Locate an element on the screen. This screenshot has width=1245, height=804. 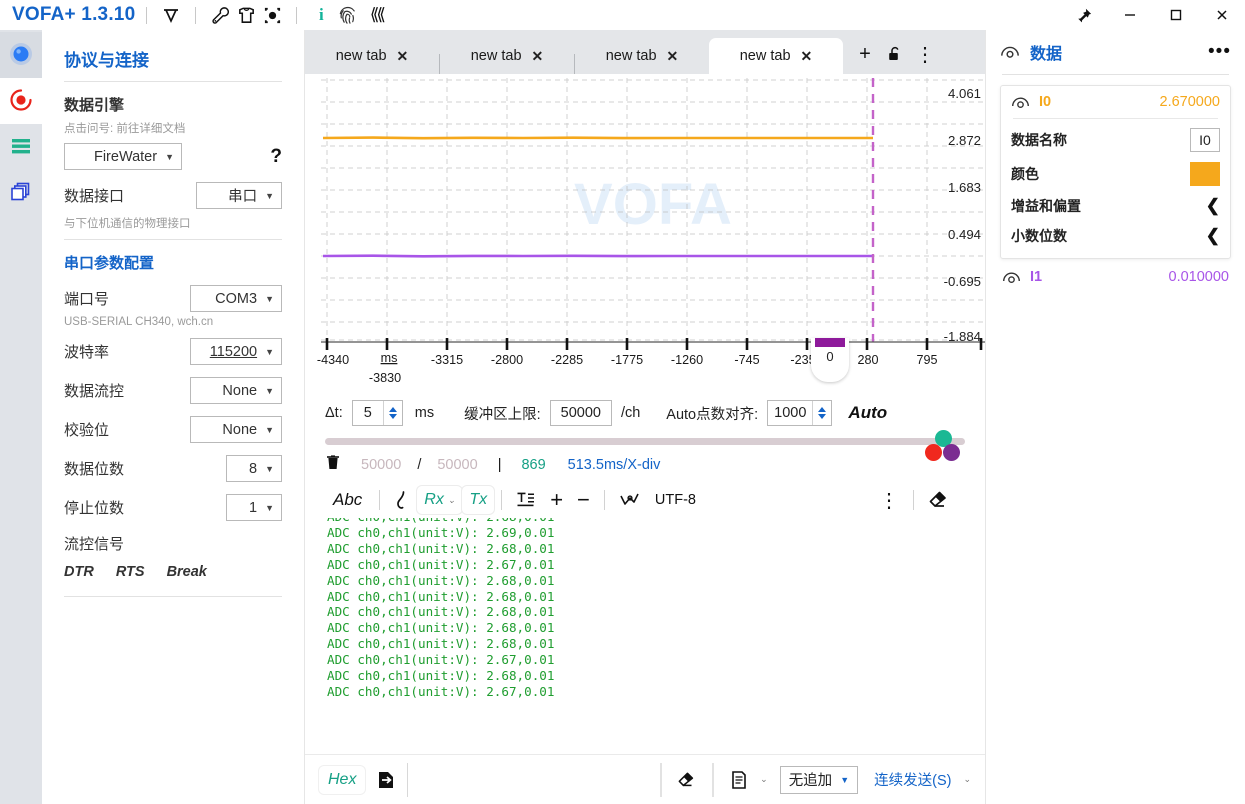
y-tick-label: -1.884 is located at coordinates (962, 336).